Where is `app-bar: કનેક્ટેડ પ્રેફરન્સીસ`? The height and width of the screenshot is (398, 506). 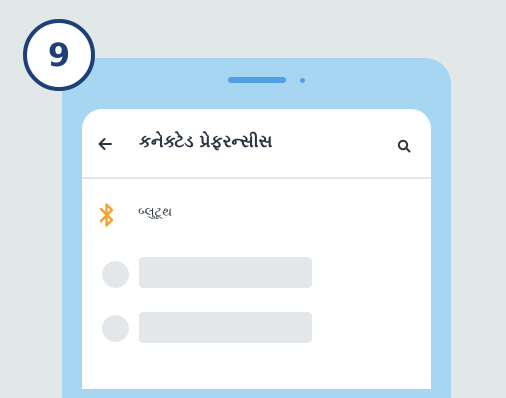
app-bar: કનેક્ટેડ પ્રેફરન્સીસ is located at coordinates (256, 143).